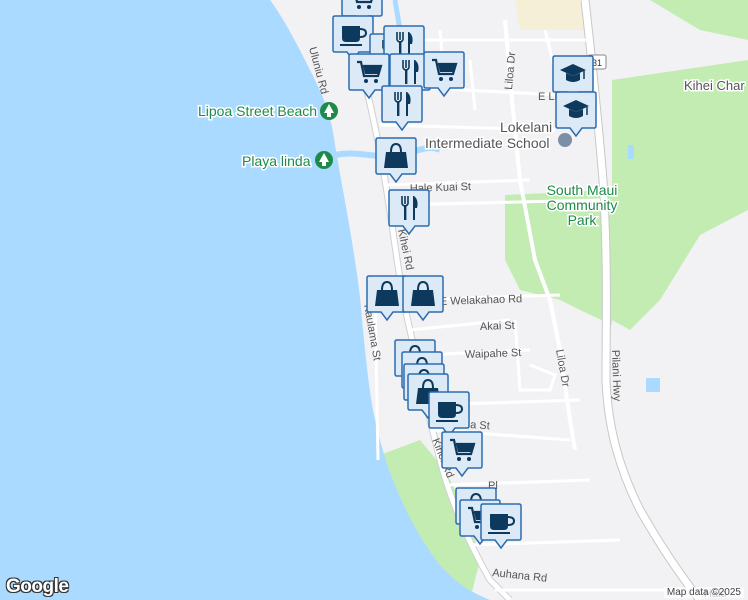 This screenshot has width=748, height=600. I want to click on street-label: a St, so click(480, 425).